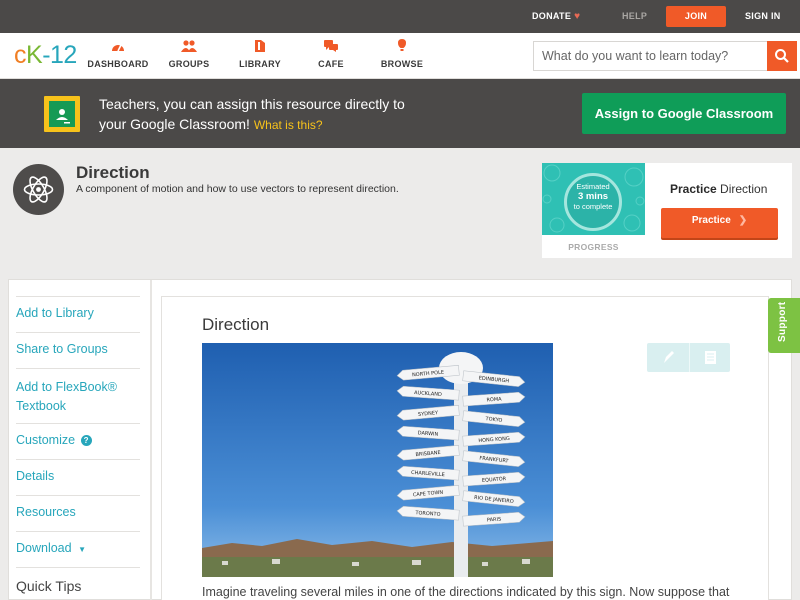 This screenshot has height=600, width=800. I want to click on share-to-groups-link: Share to Groups, so click(78, 349).